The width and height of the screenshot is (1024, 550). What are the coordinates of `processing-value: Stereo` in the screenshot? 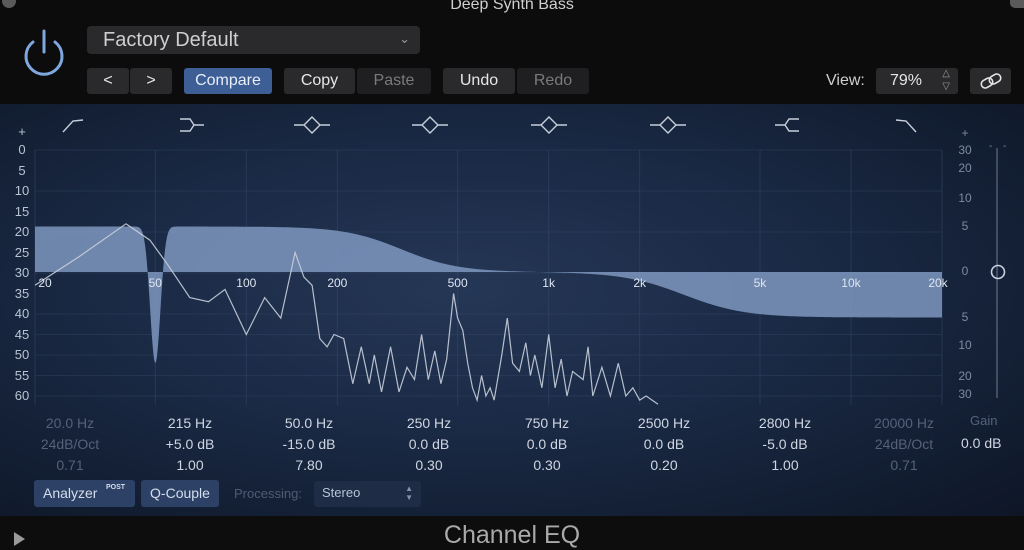 It's located at (341, 492).